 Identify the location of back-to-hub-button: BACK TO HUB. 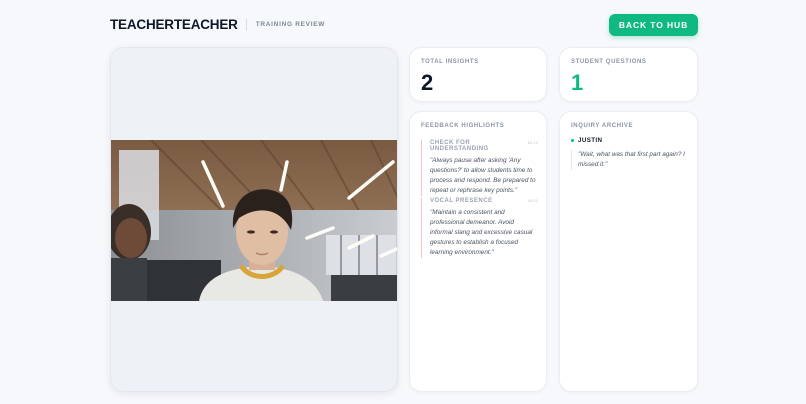
(653, 25).